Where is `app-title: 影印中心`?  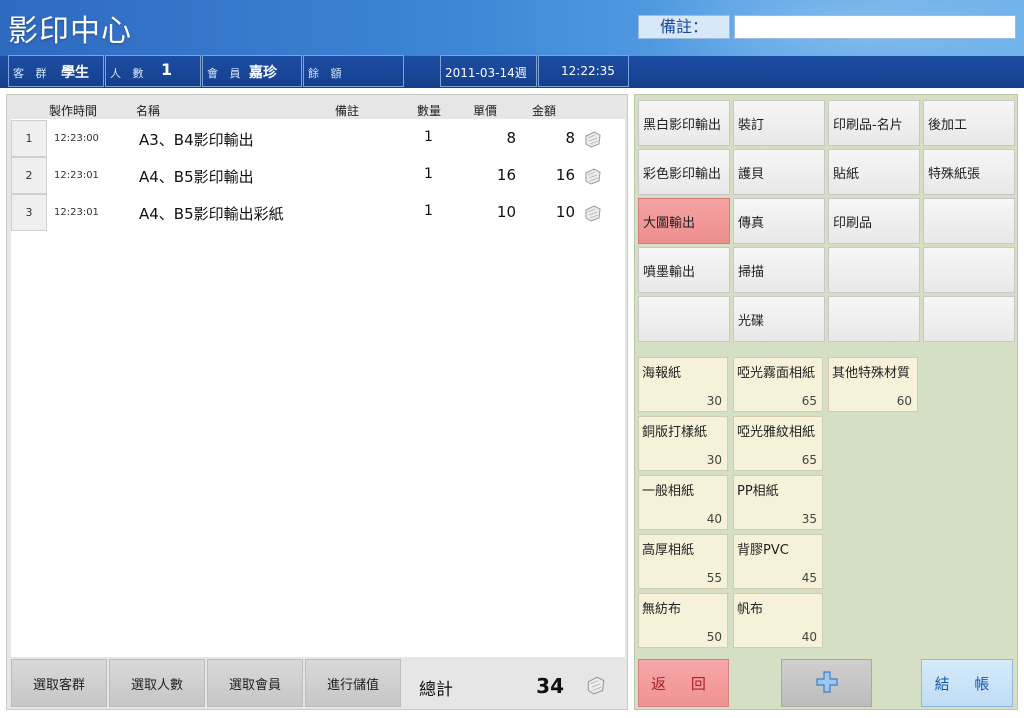 app-title: 影印中心 is located at coordinates (70, 31).